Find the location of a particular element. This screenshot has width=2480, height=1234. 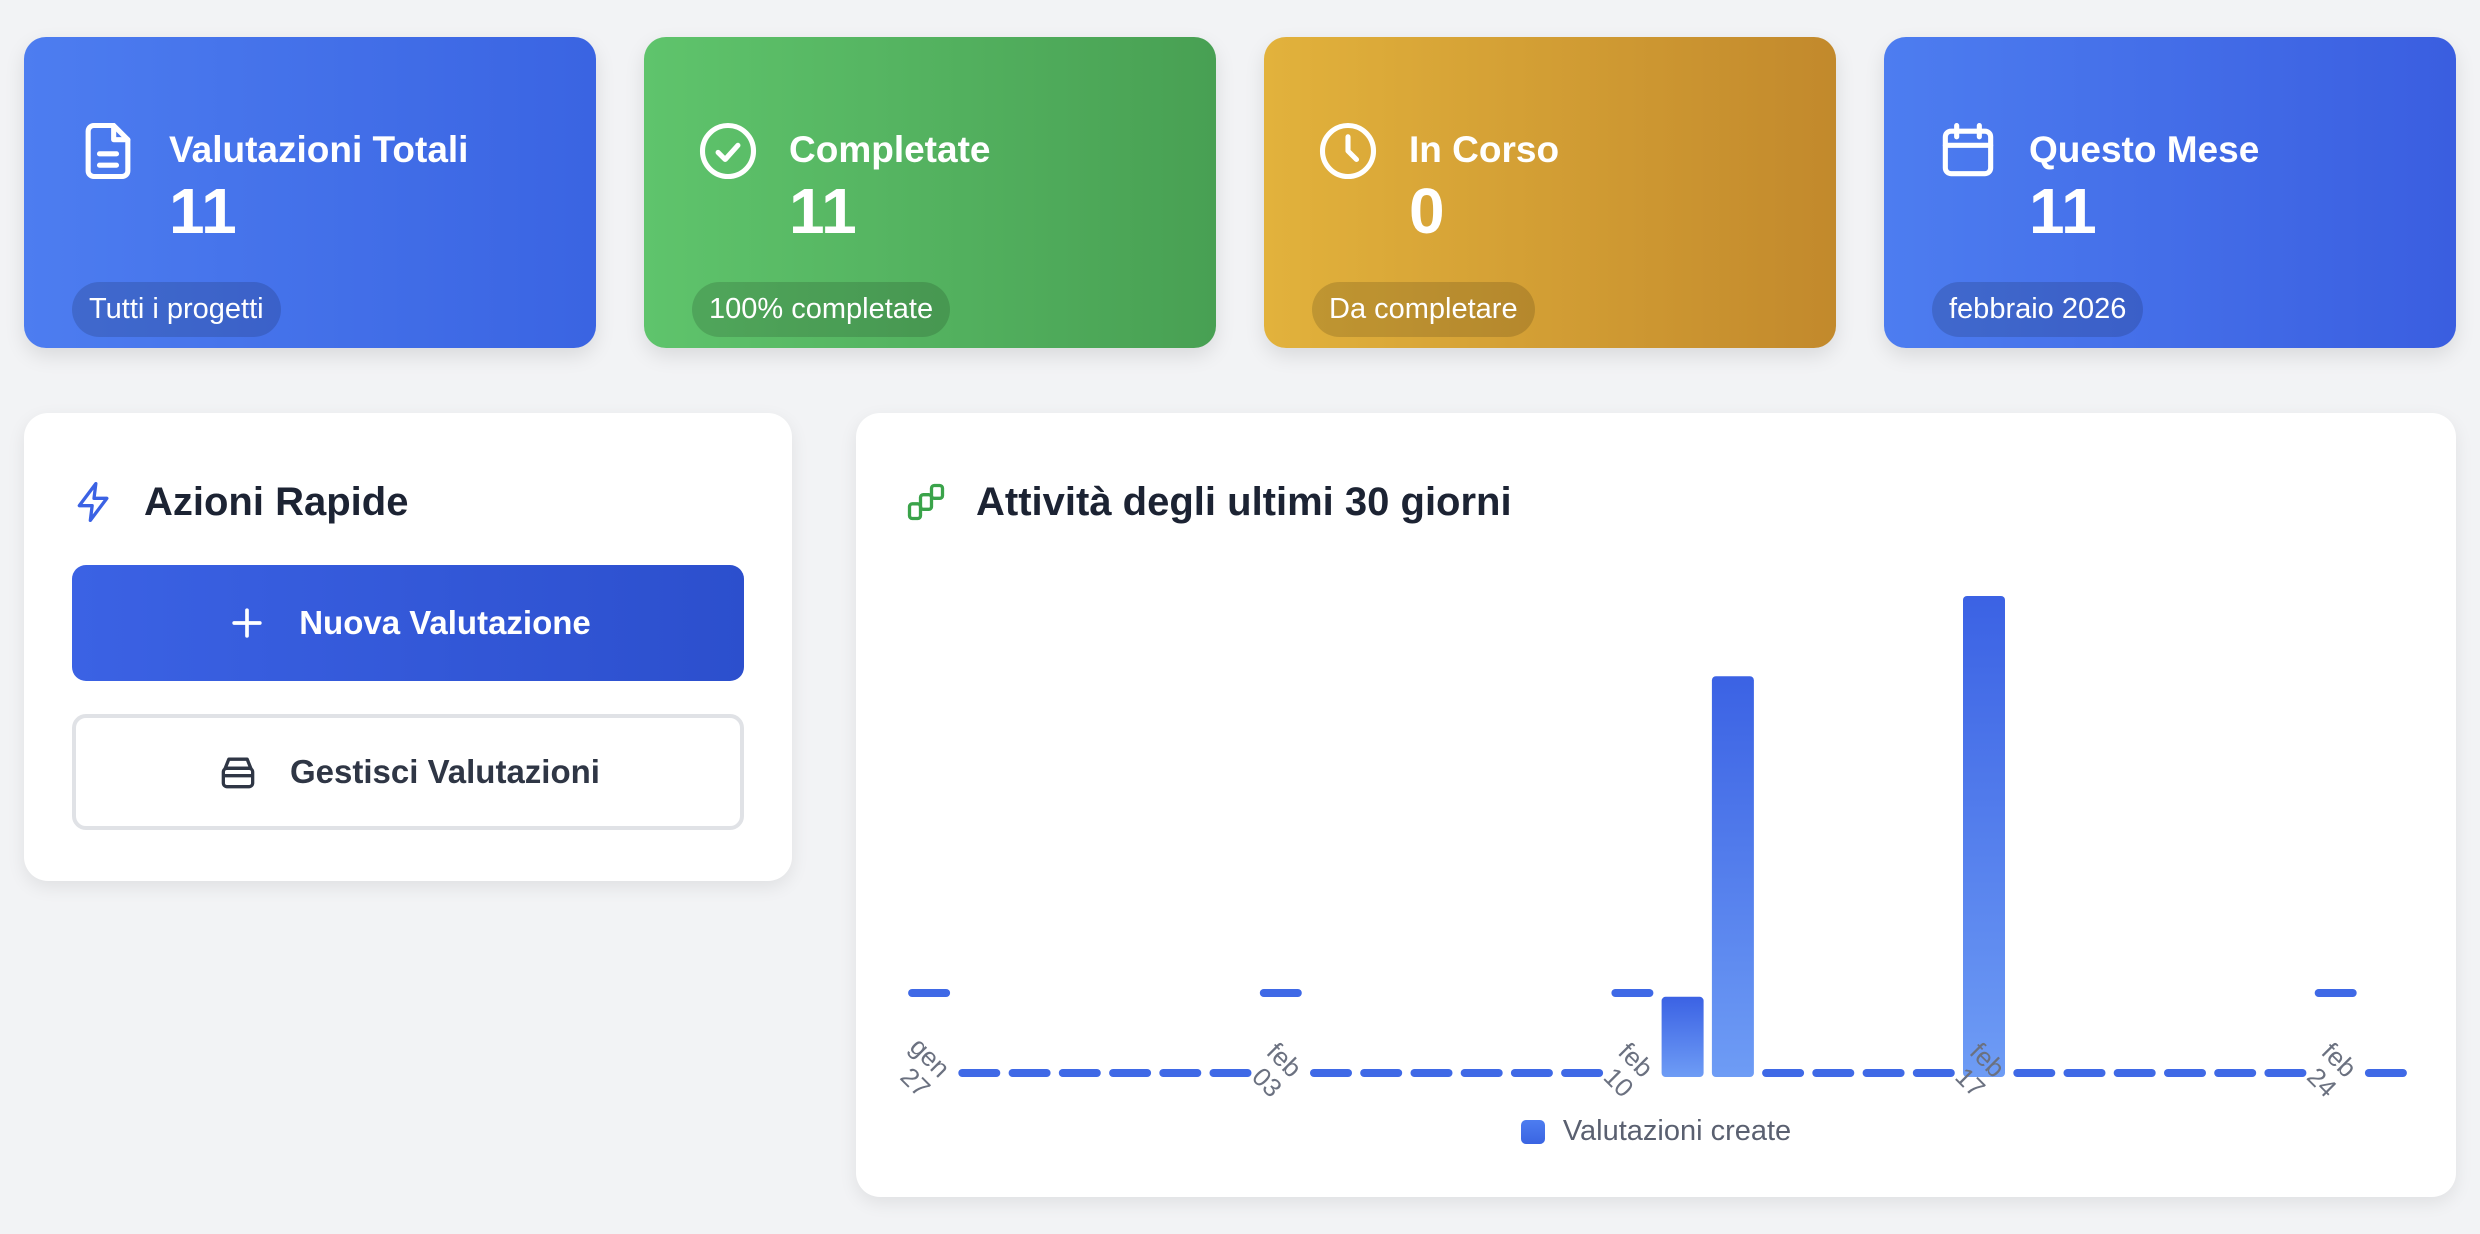

calendar-icon is located at coordinates (1968, 151).